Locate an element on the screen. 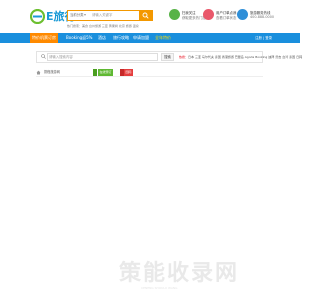 The image size is (320, 300). badge-sub: 400-888-0000 is located at coordinates (262, 17).